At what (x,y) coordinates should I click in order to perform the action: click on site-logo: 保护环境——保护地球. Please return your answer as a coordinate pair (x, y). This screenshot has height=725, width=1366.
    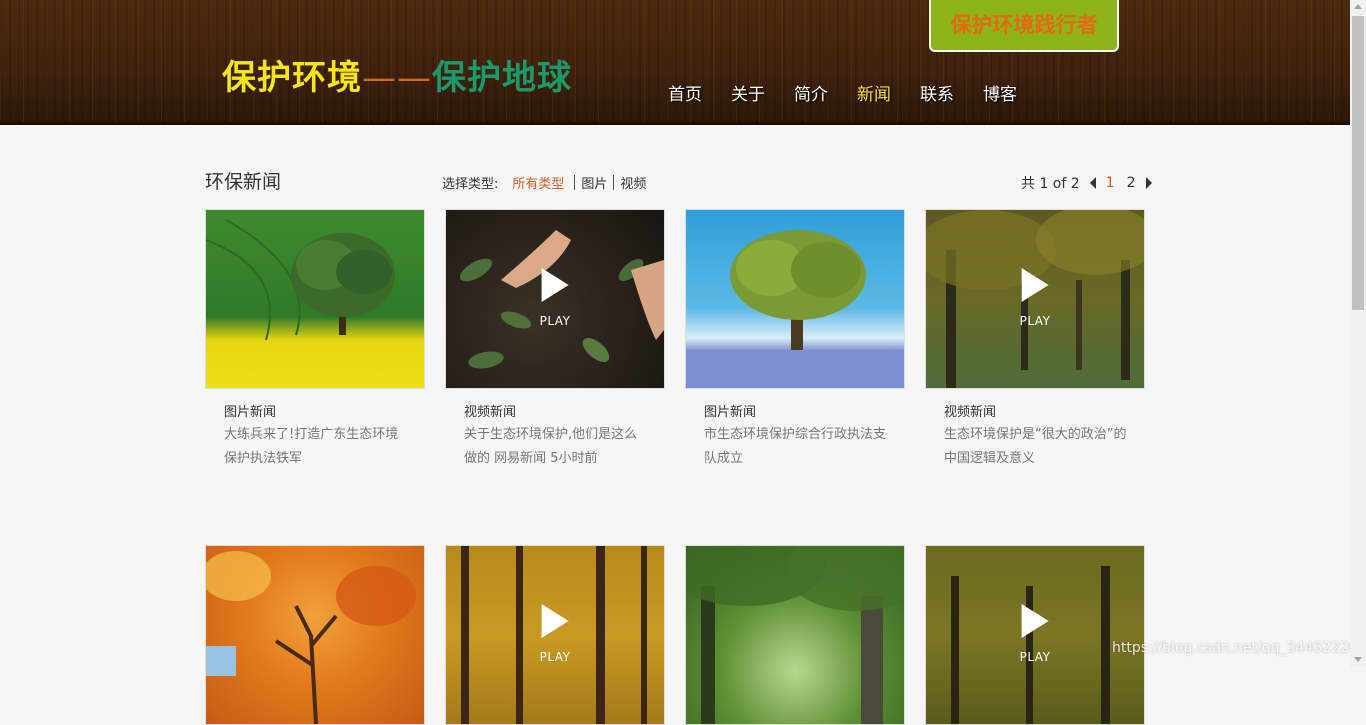
    Looking at the image, I should click on (397, 74).